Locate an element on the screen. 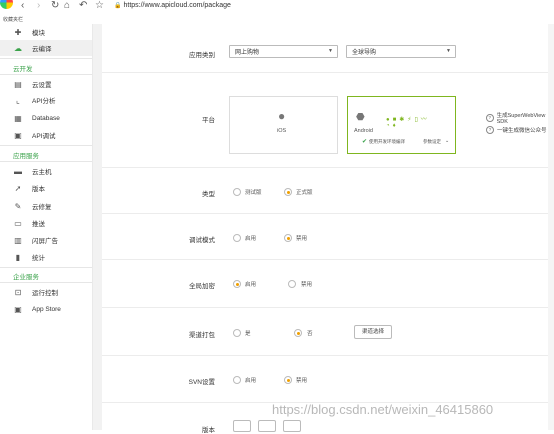 The image size is (554, 434). help-wechat: ? 一键生成微信公众号 is located at coordinates (516, 130).